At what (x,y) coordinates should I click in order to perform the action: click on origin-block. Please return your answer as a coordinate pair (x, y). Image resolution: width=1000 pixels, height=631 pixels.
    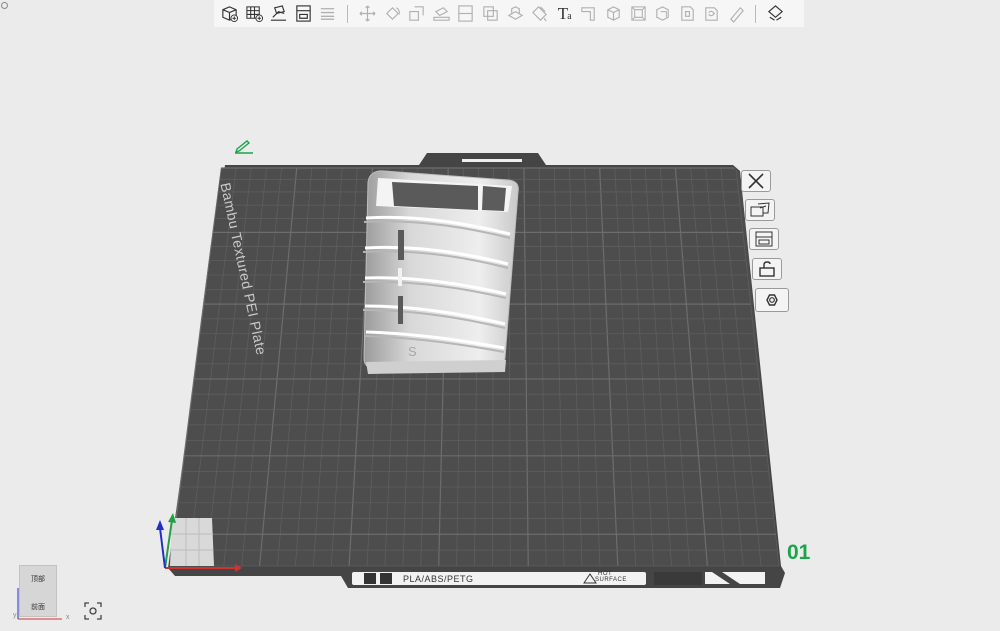
    Looking at the image, I should click on (192, 542).